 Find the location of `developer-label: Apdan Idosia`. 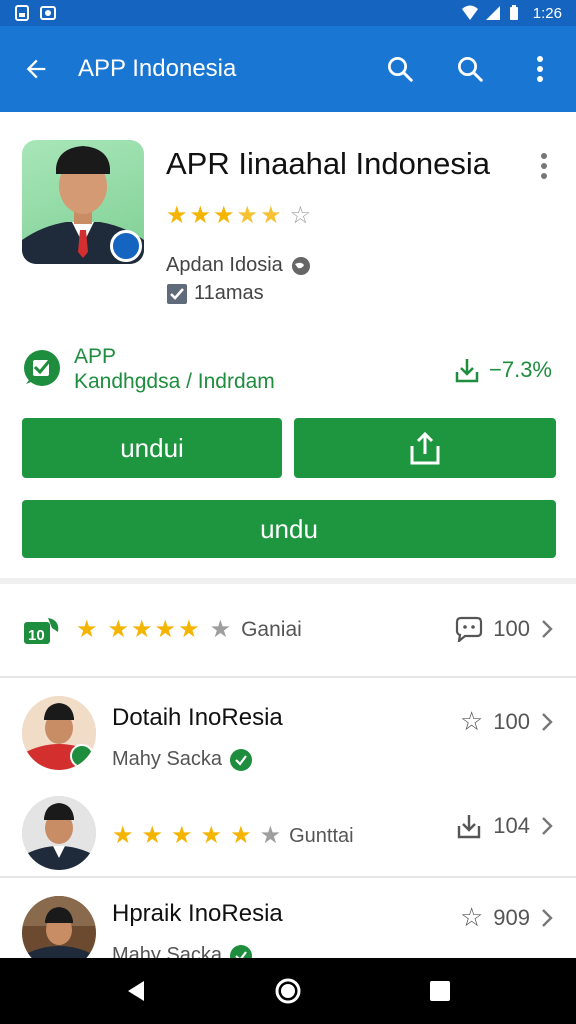

developer-label: Apdan Idosia is located at coordinates (224, 265).